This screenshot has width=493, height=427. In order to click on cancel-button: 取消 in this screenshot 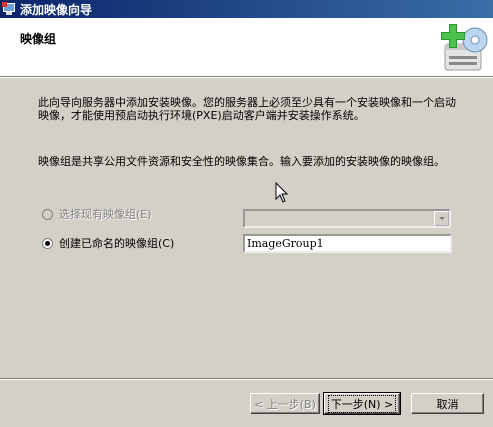, I will do `click(447, 403)`.